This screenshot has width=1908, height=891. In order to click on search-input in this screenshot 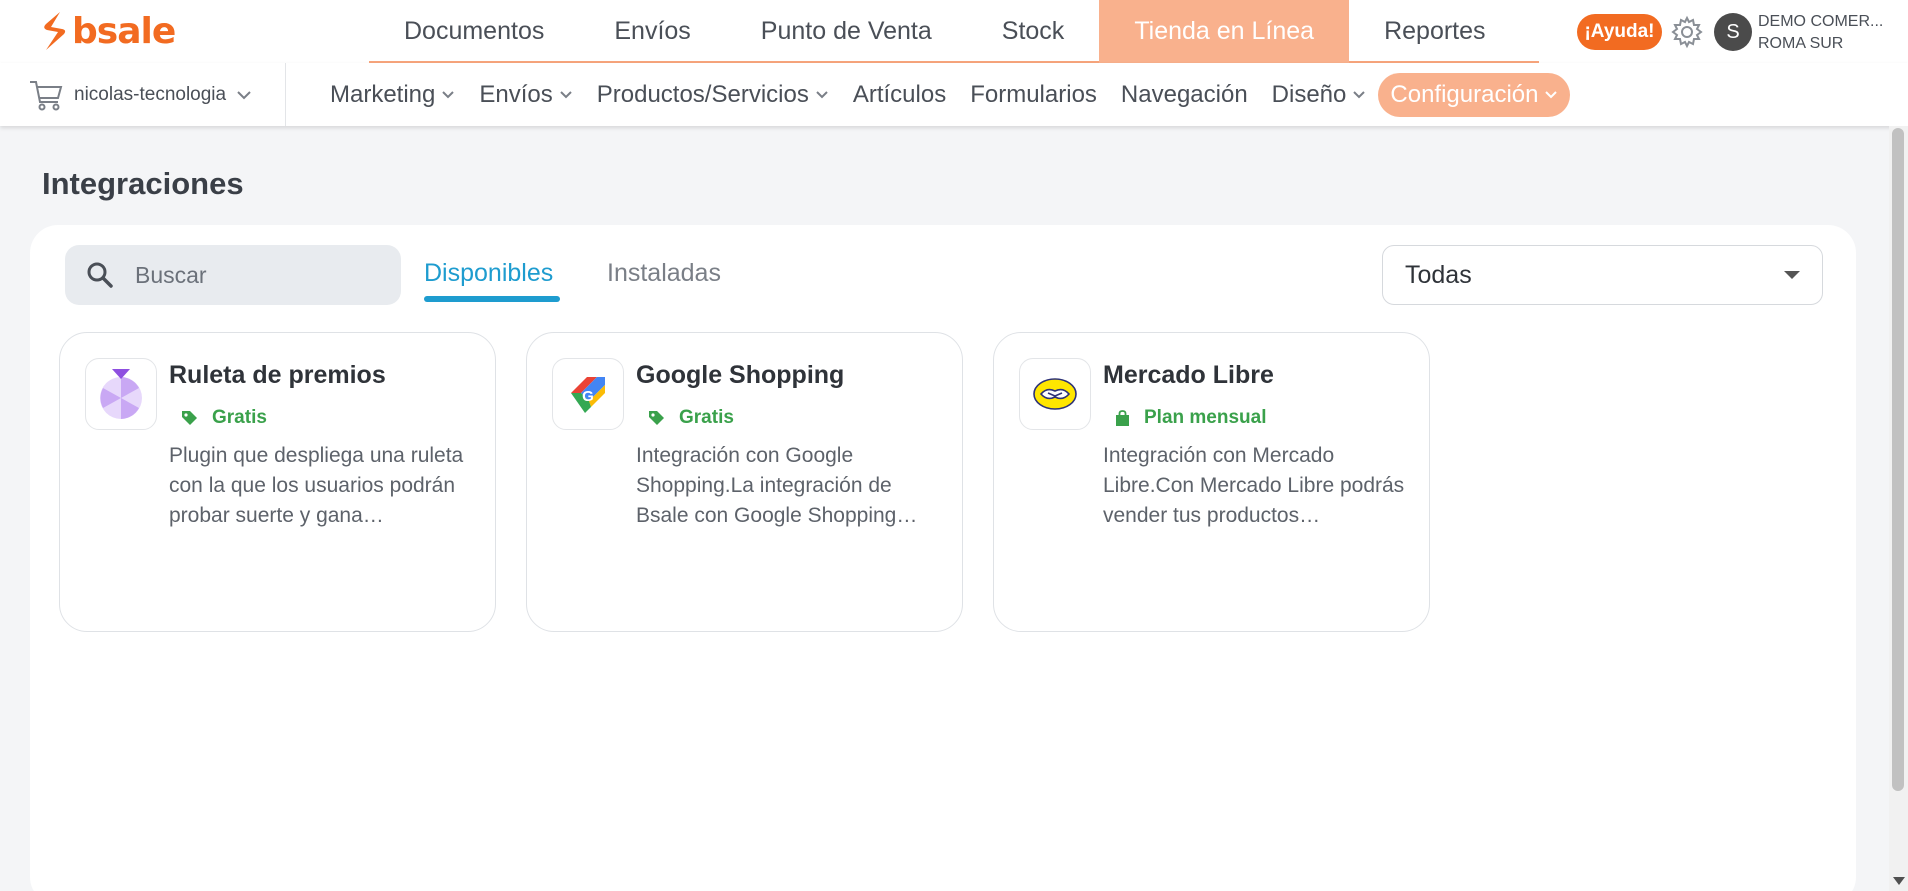, I will do `click(255, 275)`.